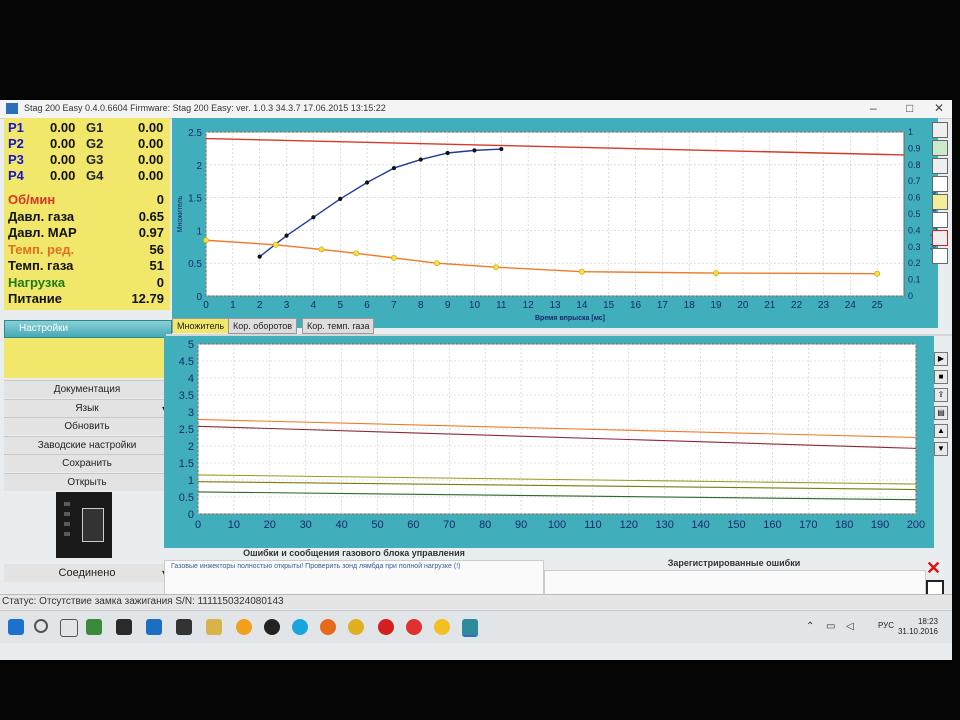  I want to click on x-tick-label: 200, so click(916, 525).